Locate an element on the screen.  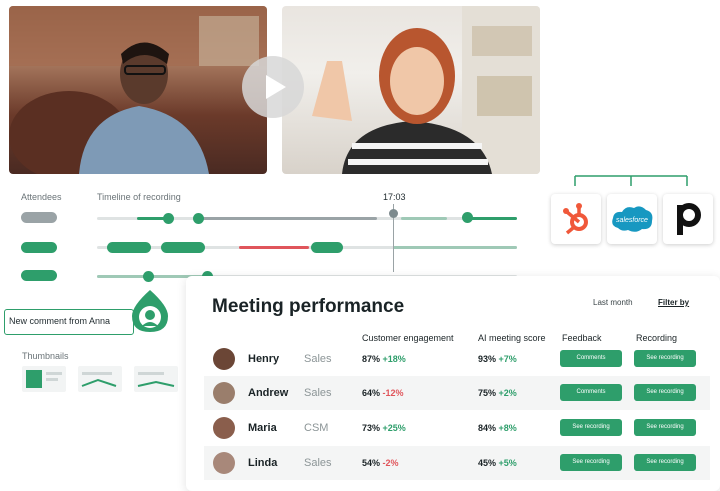
integrations-group: salesforce is located at coordinates (635, 210).